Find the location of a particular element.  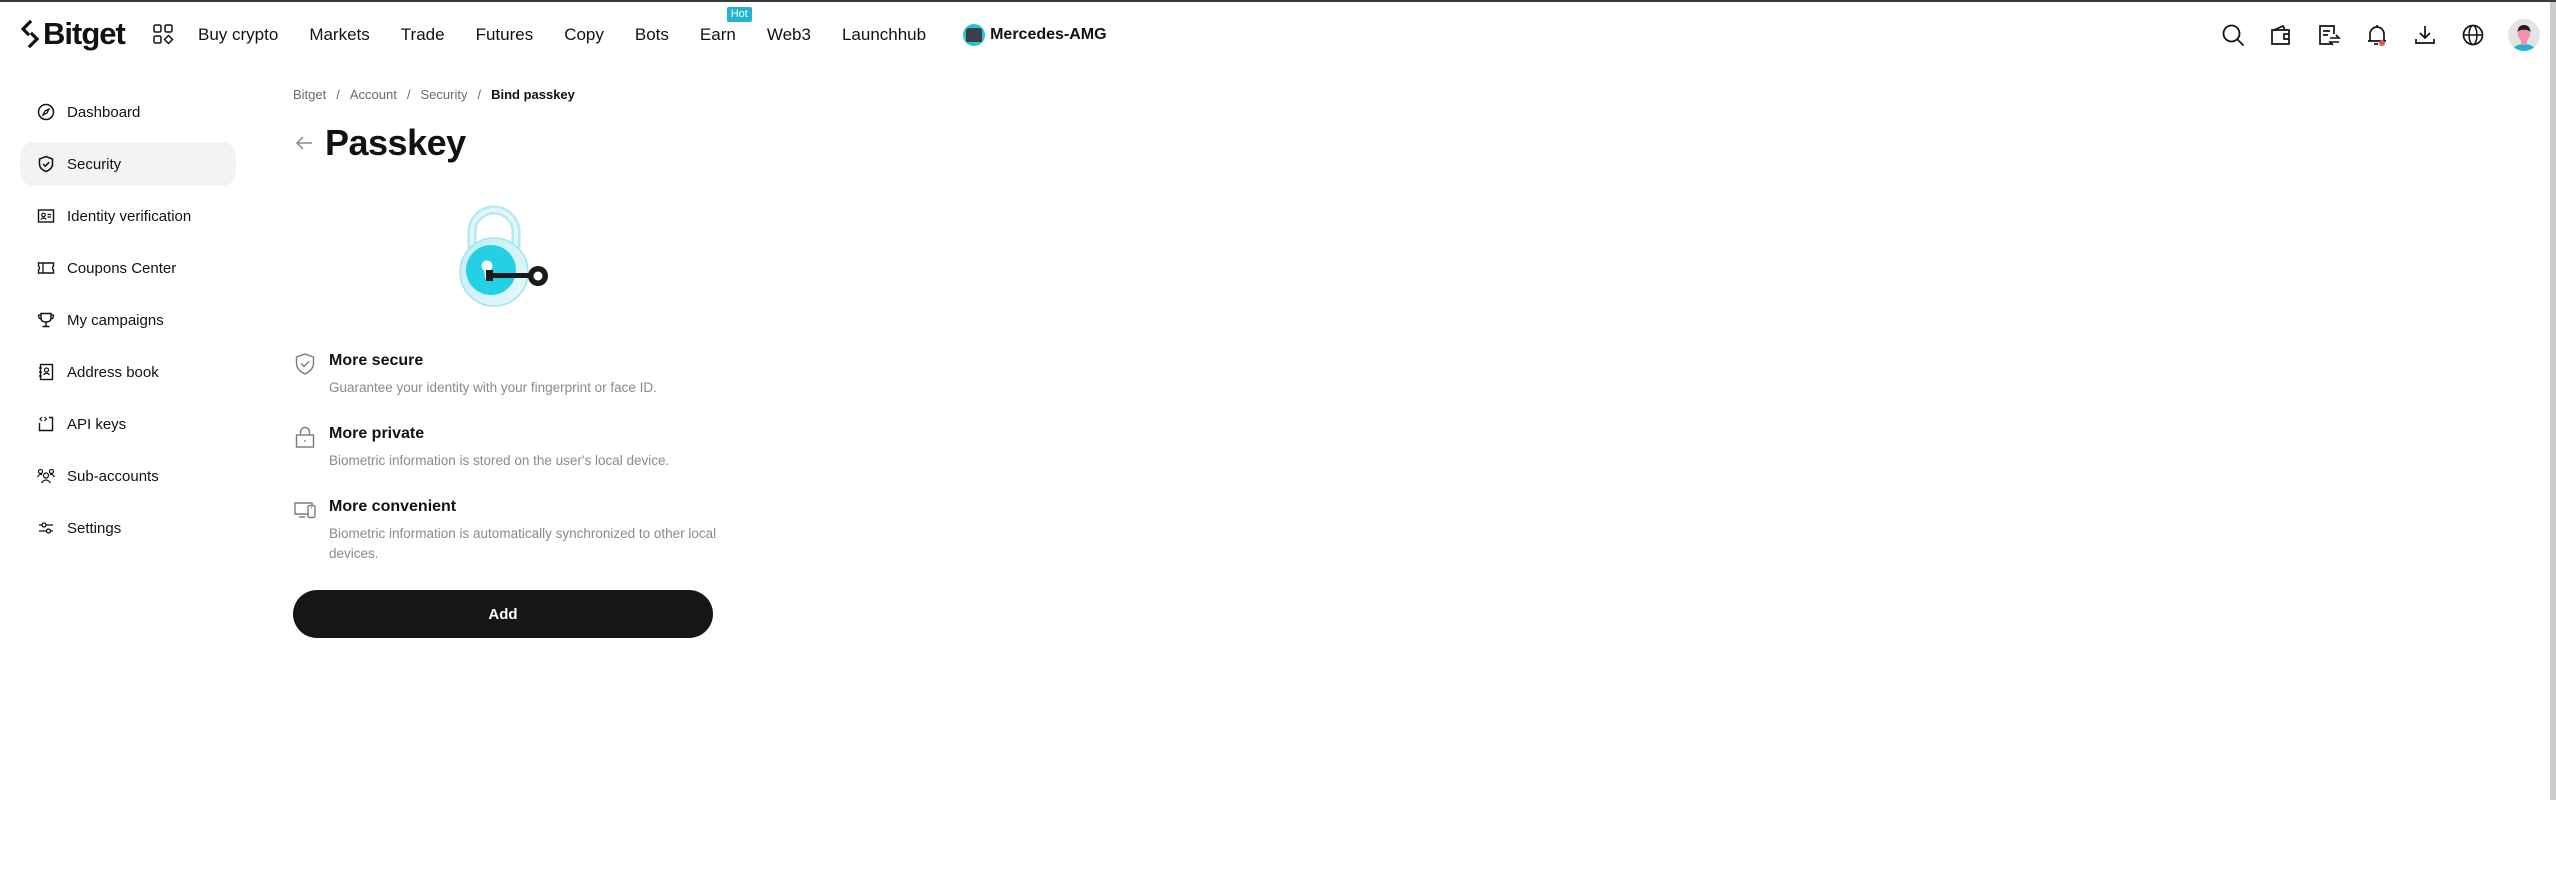

sidebar-item-label: Sub-accounts is located at coordinates (113, 476).